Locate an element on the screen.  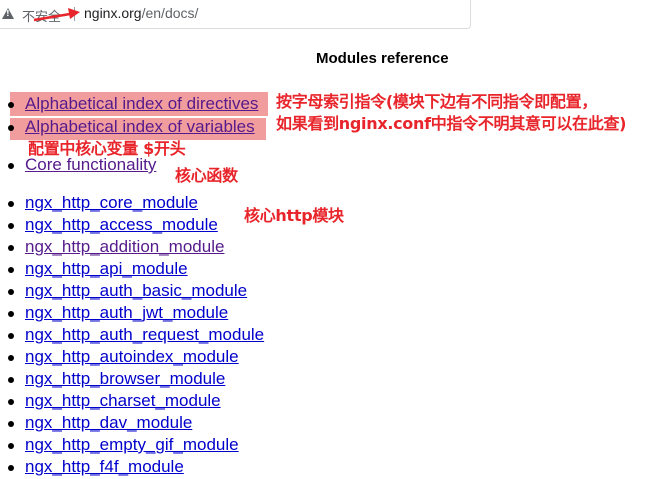
module-link: ngx_http_autoindex_module is located at coordinates (132, 357).